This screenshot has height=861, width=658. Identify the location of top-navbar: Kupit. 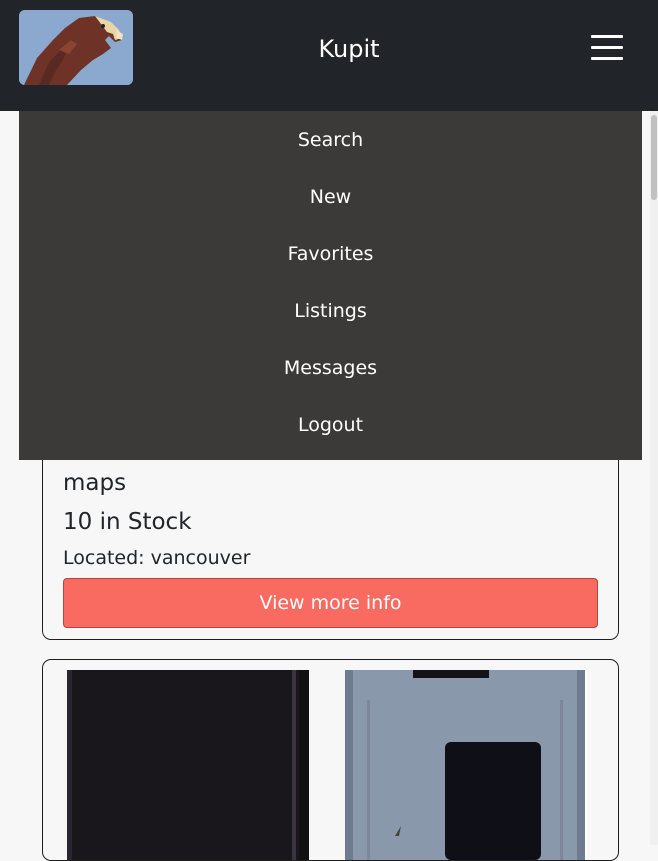
(329, 55).